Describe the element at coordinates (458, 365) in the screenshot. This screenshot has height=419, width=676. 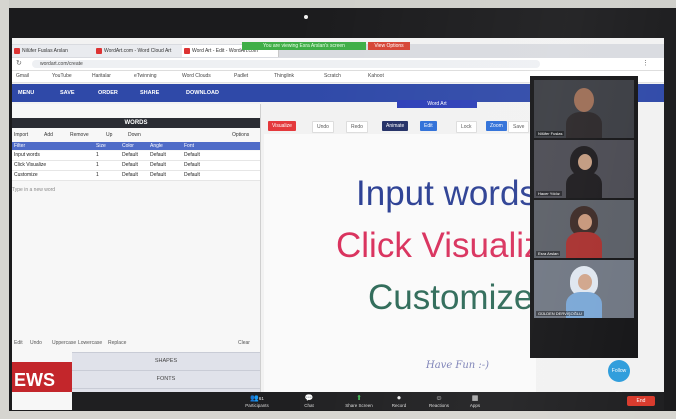
I see `have-fun-note: Have Fun :-)` at that location.